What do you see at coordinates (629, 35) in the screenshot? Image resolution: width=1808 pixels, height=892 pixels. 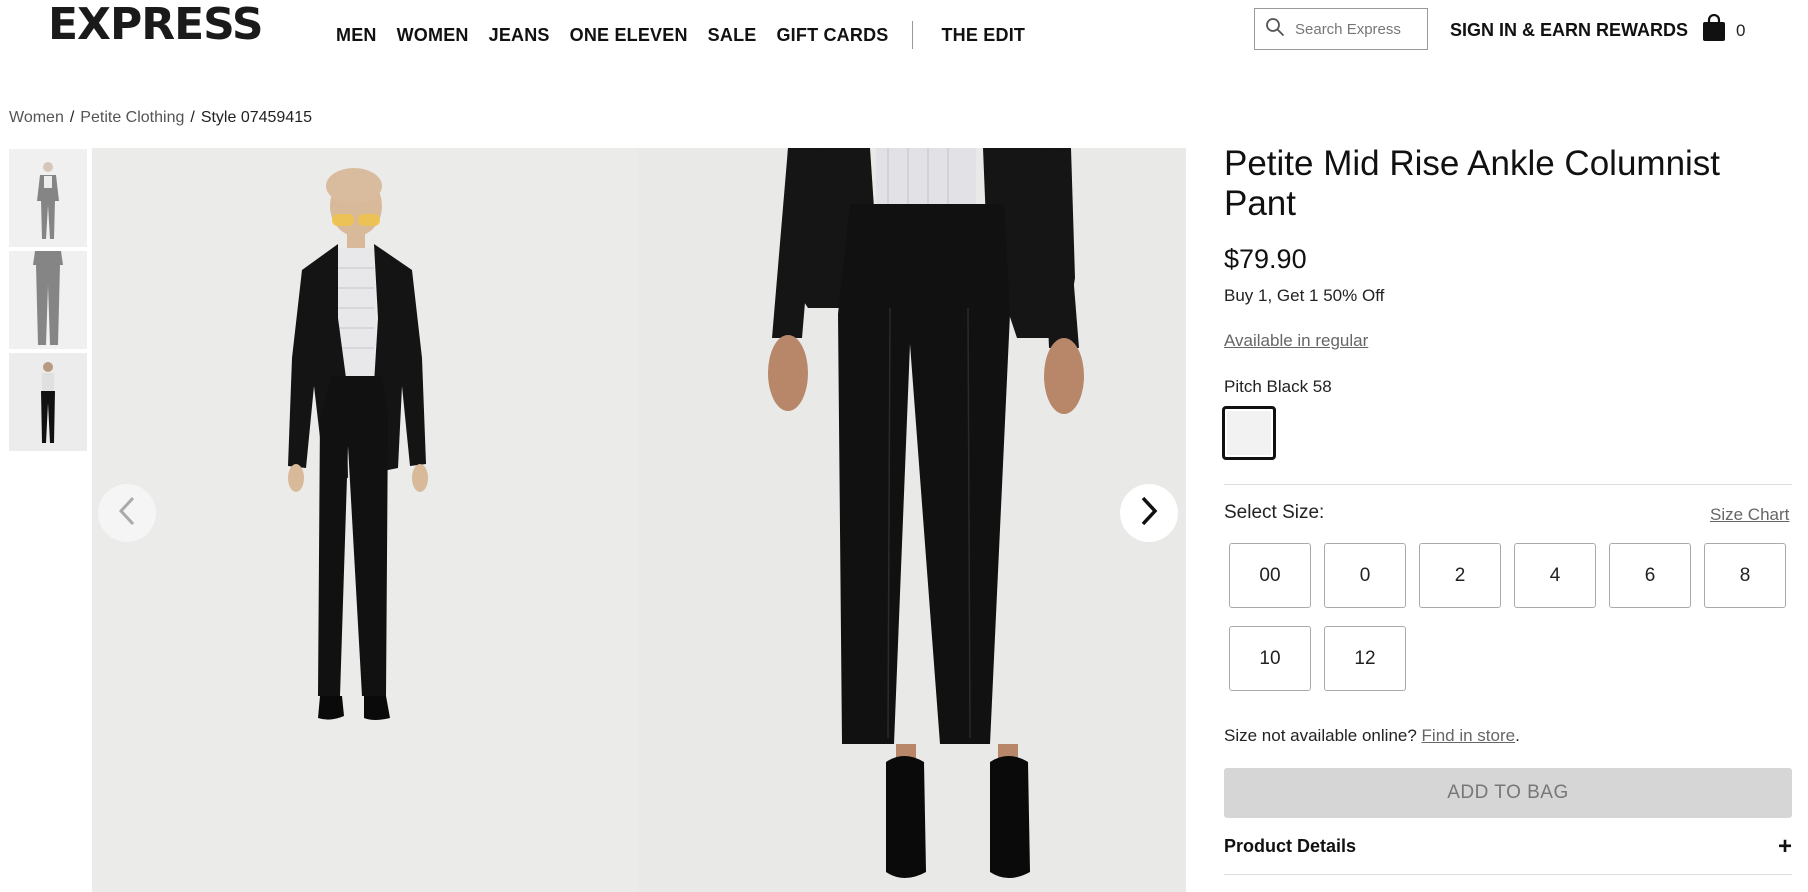 I see `nav-one-eleven: ONE ELEVEN` at bounding box center [629, 35].